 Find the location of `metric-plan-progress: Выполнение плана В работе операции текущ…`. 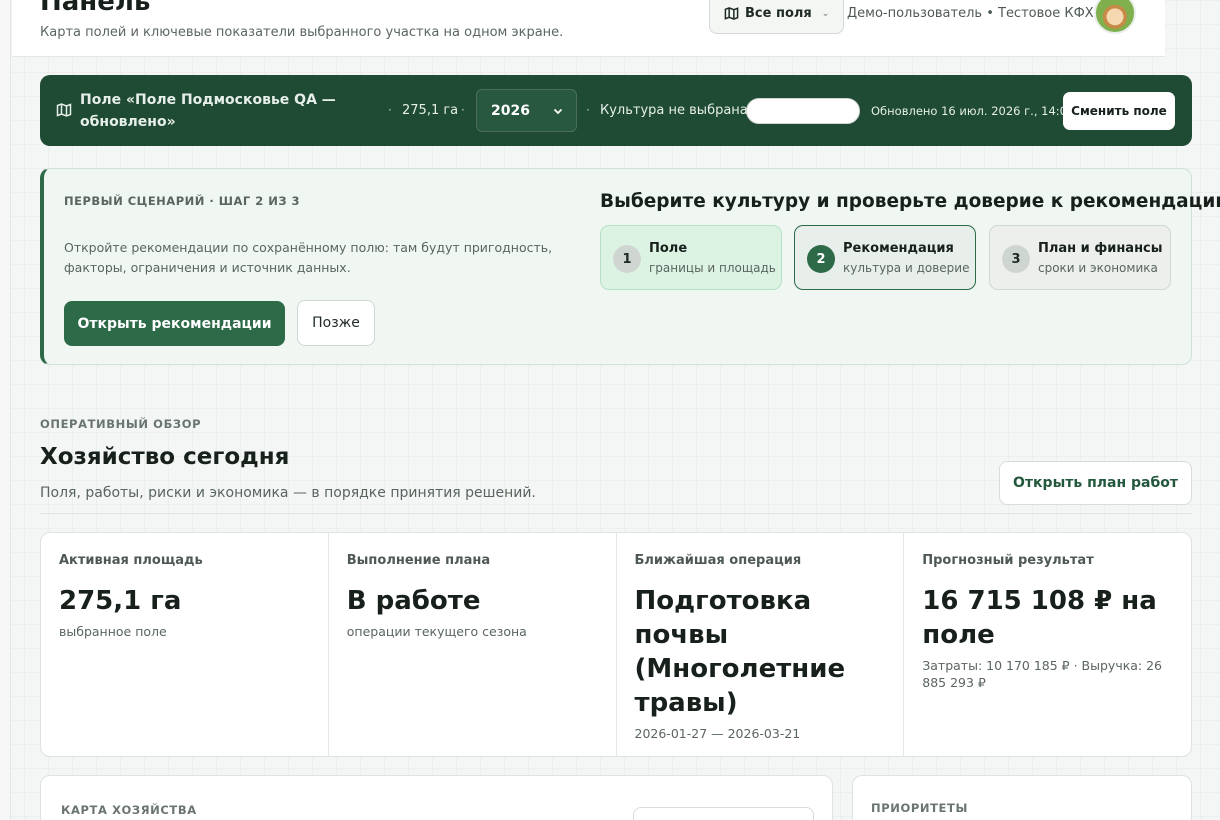

metric-plan-progress: Выполнение плана В работе операции текущ… is located at coordinates (471, 644).